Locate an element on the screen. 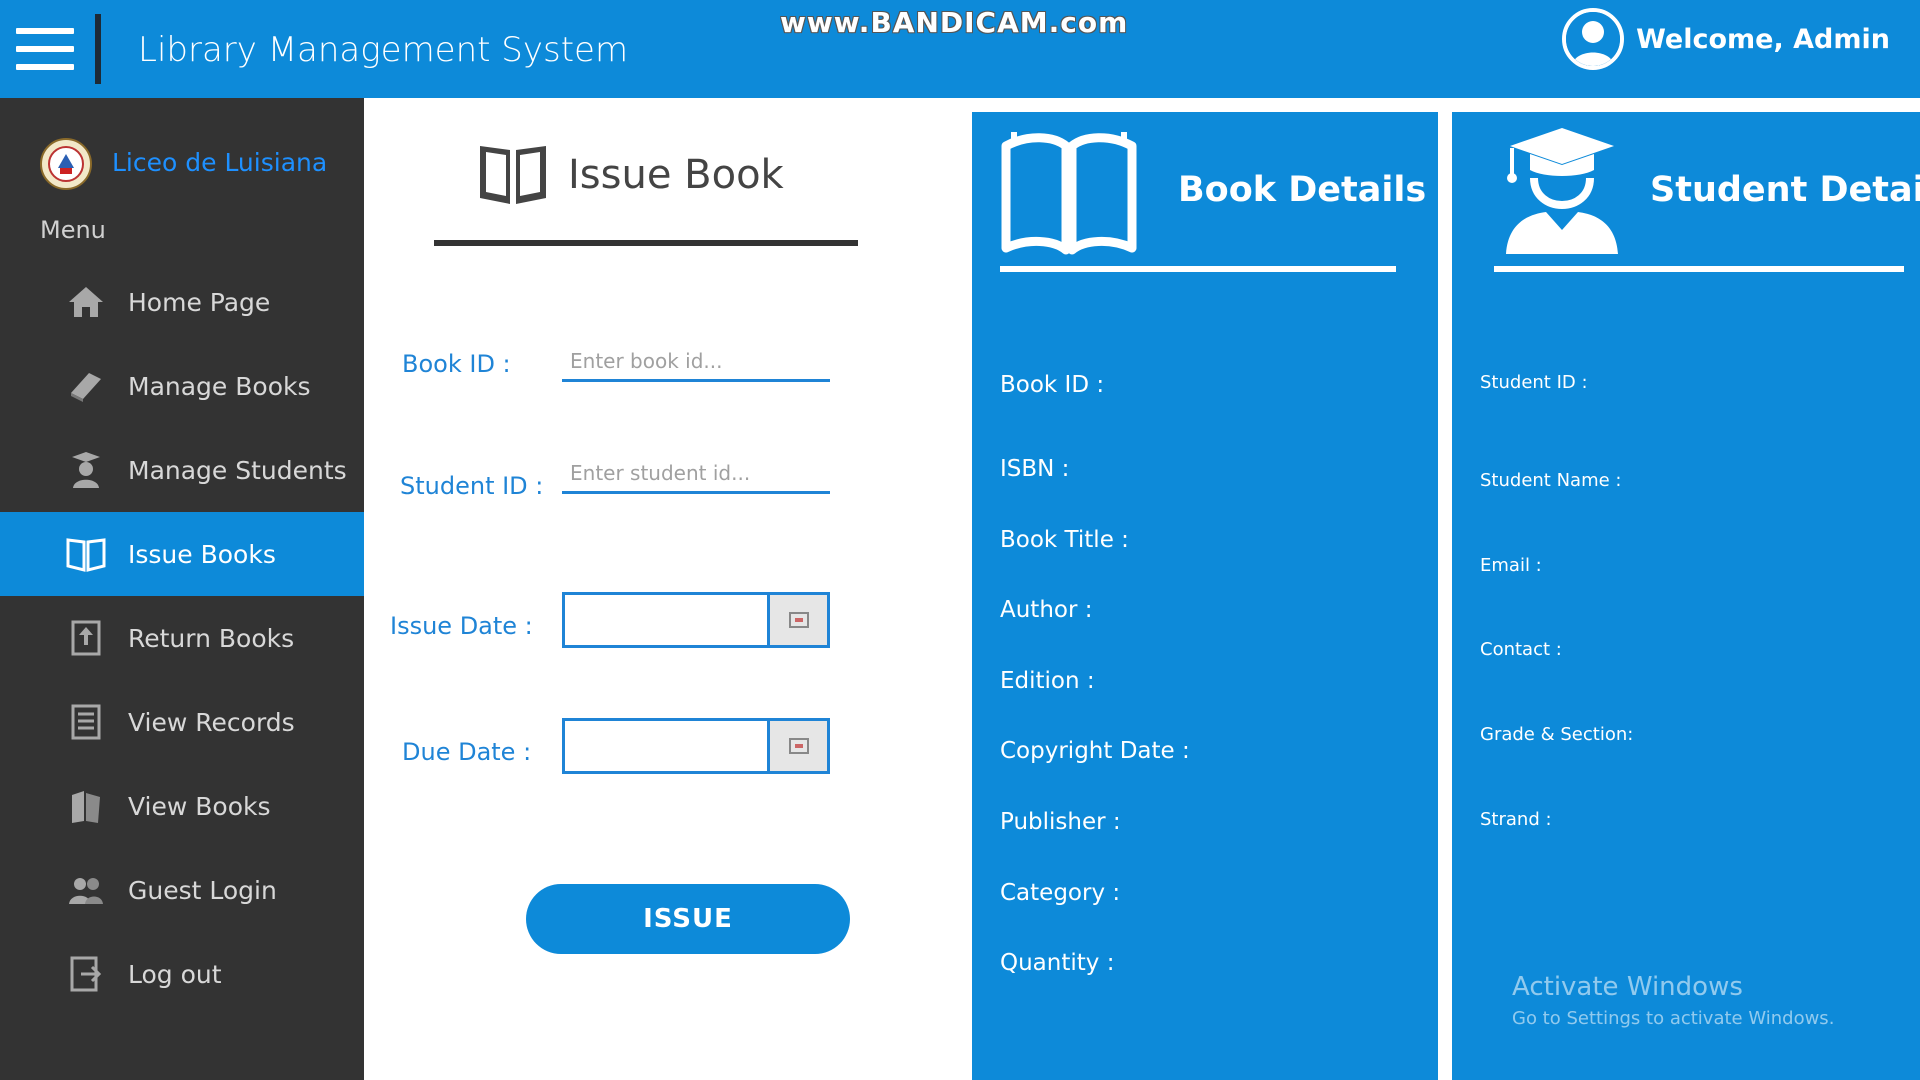  sidebar-item-label: Log out is located at coordinates (175, 974).